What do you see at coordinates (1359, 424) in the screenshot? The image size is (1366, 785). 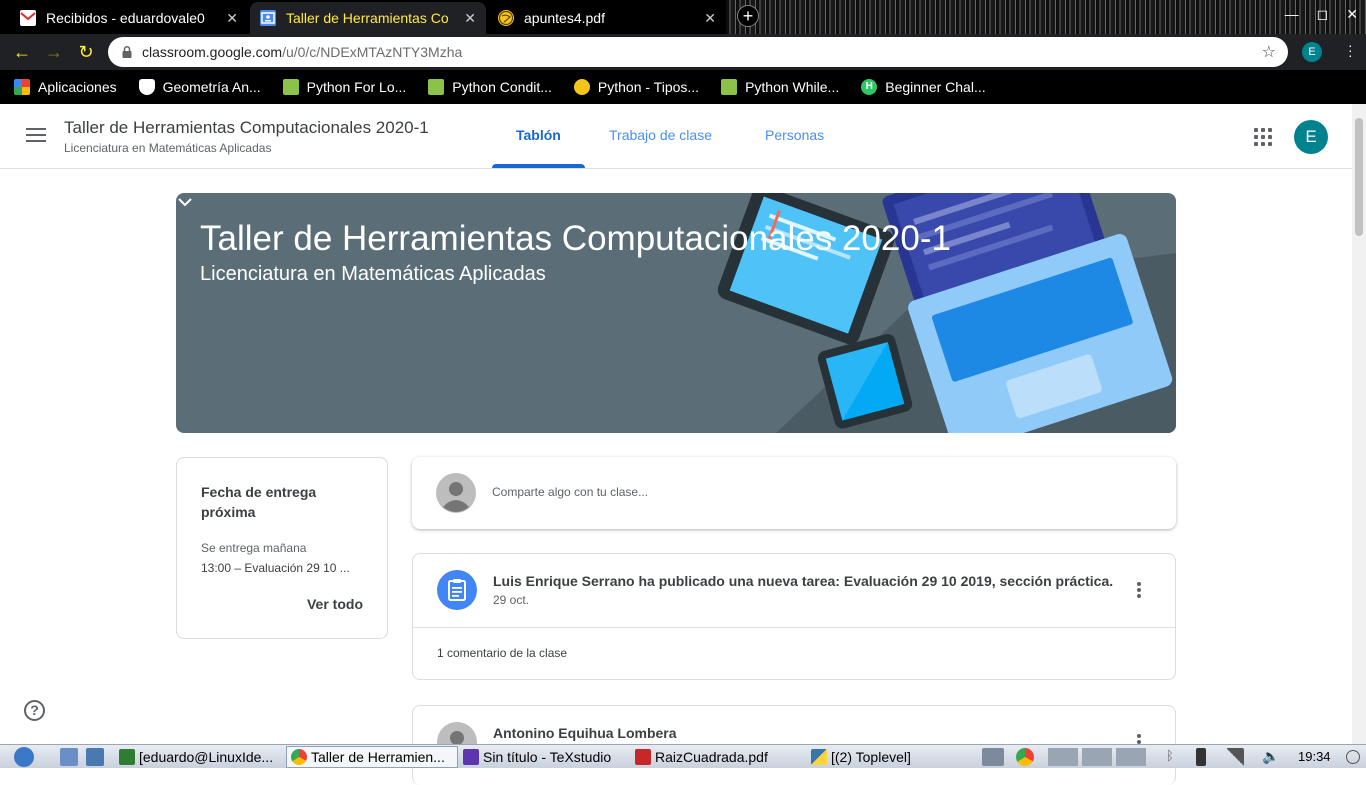 I see `page-scrollbar` at bounding box center [1359, 424].